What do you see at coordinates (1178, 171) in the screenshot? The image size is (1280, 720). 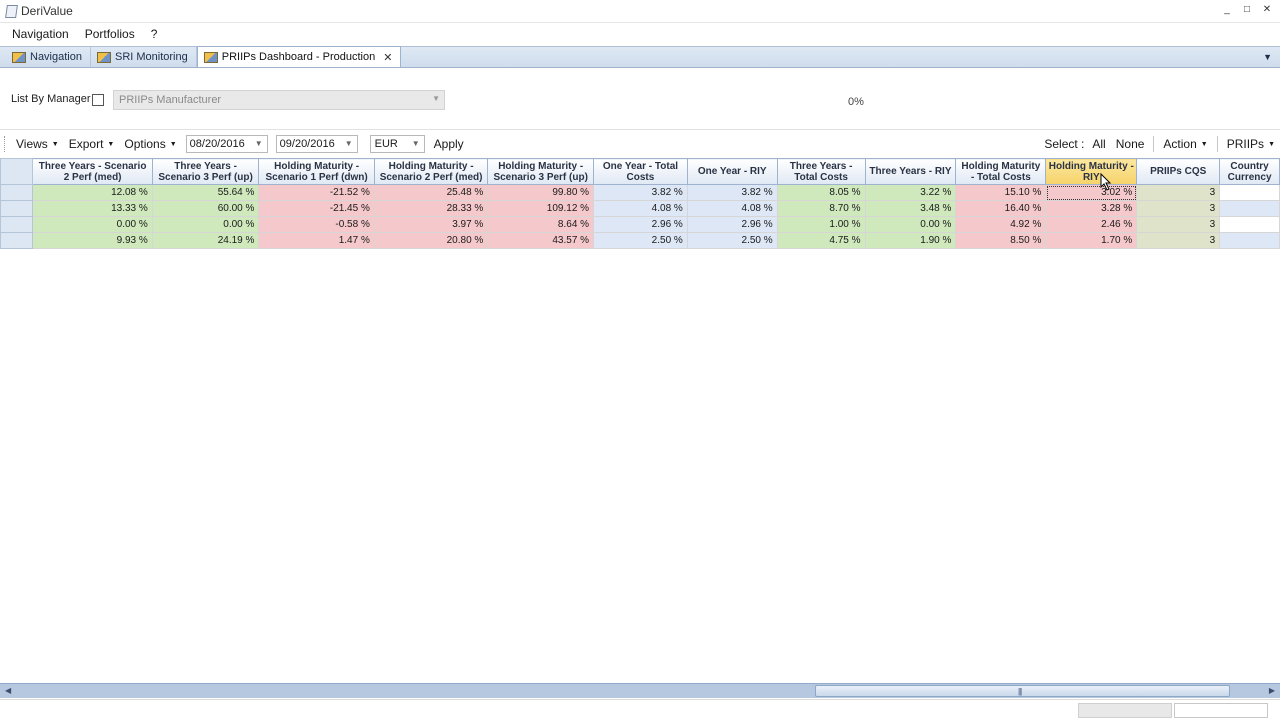 I see `column-header: PRIIPs CQS` at bounding box center [1178, 171].